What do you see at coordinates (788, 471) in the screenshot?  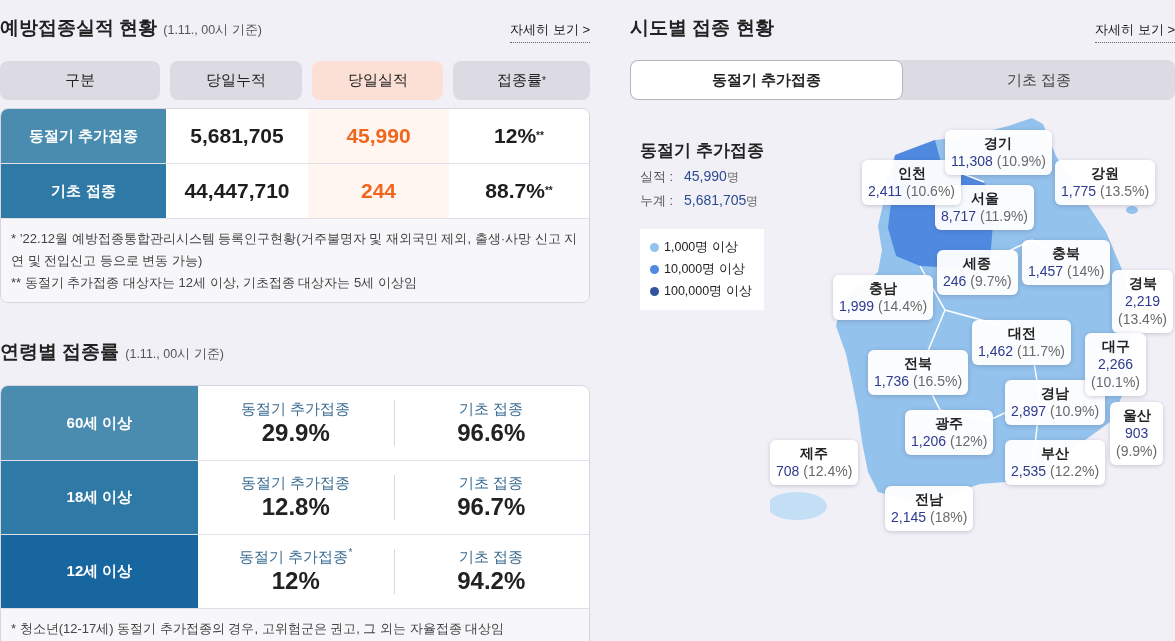 I see `region-count: 708` at bounding box center [788, 471].